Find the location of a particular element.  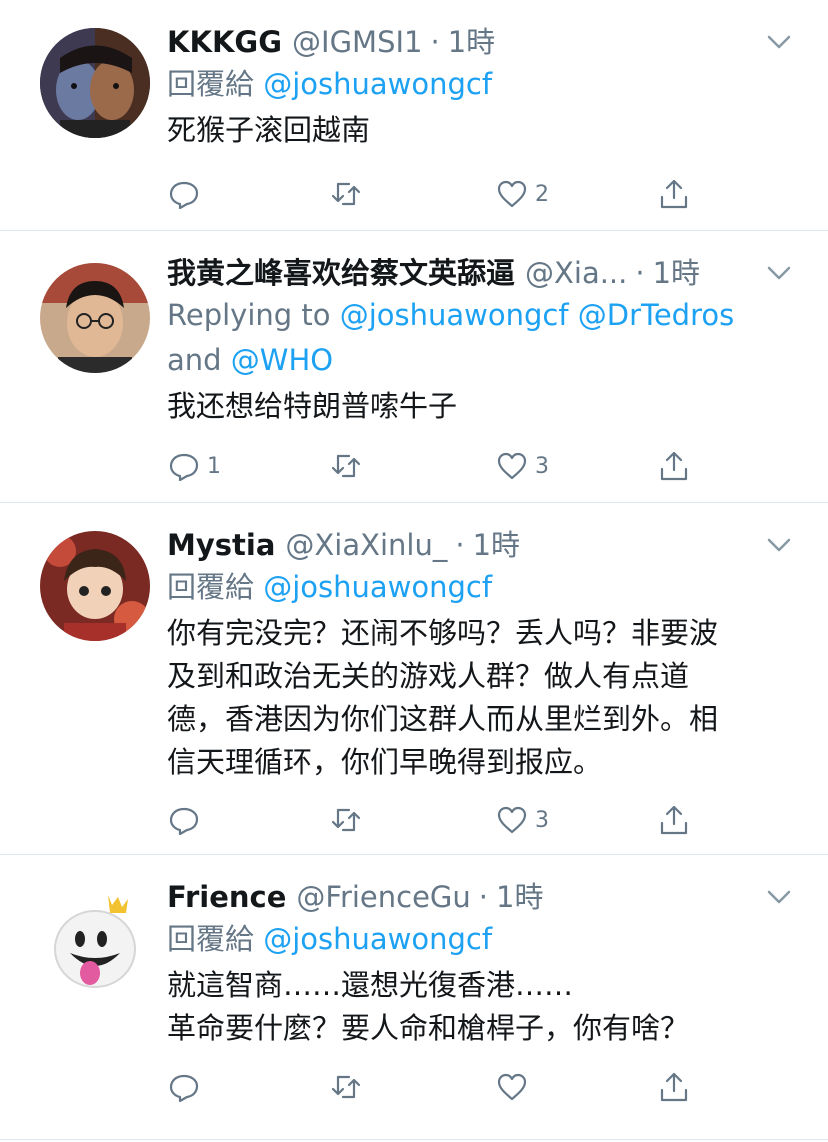

tweet-text: 就這智商……還想光復香港…… 革命要什麼？要人命和槍桿子，你有啥？ is located at coordinates (428, 1006).